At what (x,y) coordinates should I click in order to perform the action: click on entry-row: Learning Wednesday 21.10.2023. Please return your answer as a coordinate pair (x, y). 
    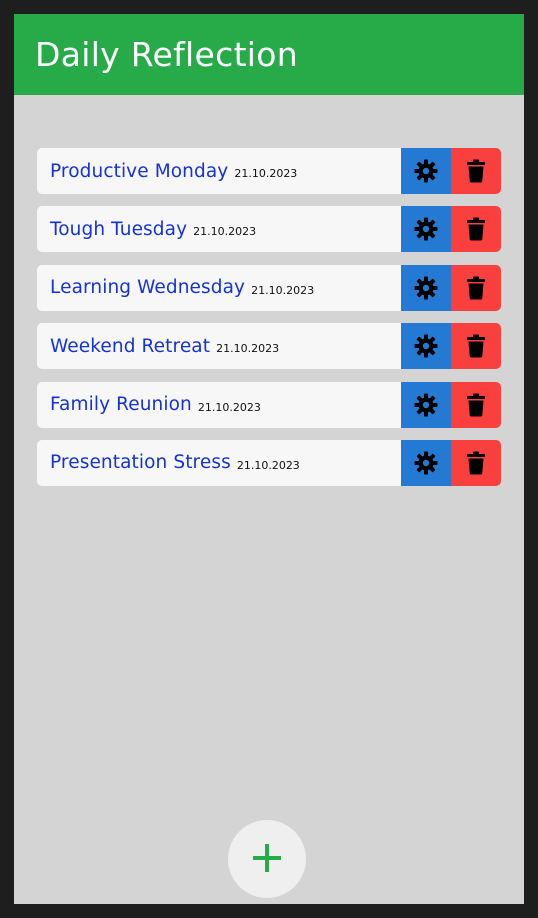
    Looking at the image, I should click on (269, 287).